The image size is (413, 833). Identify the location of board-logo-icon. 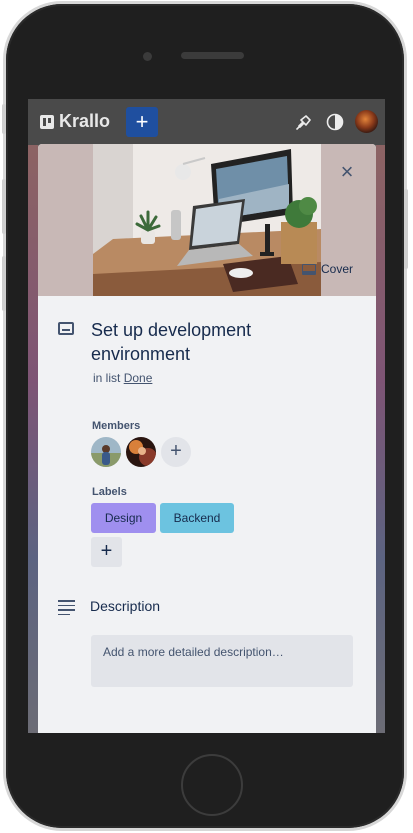
(47, 121).